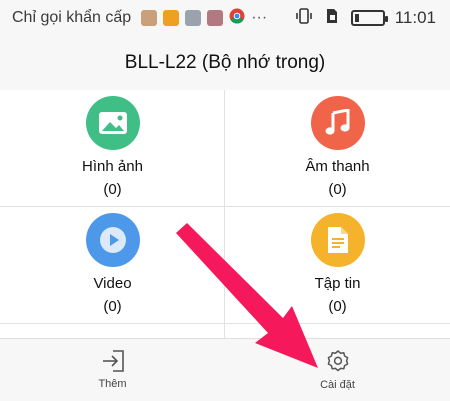  I want to click on category-label: Âm thanh, so click(337, 166).